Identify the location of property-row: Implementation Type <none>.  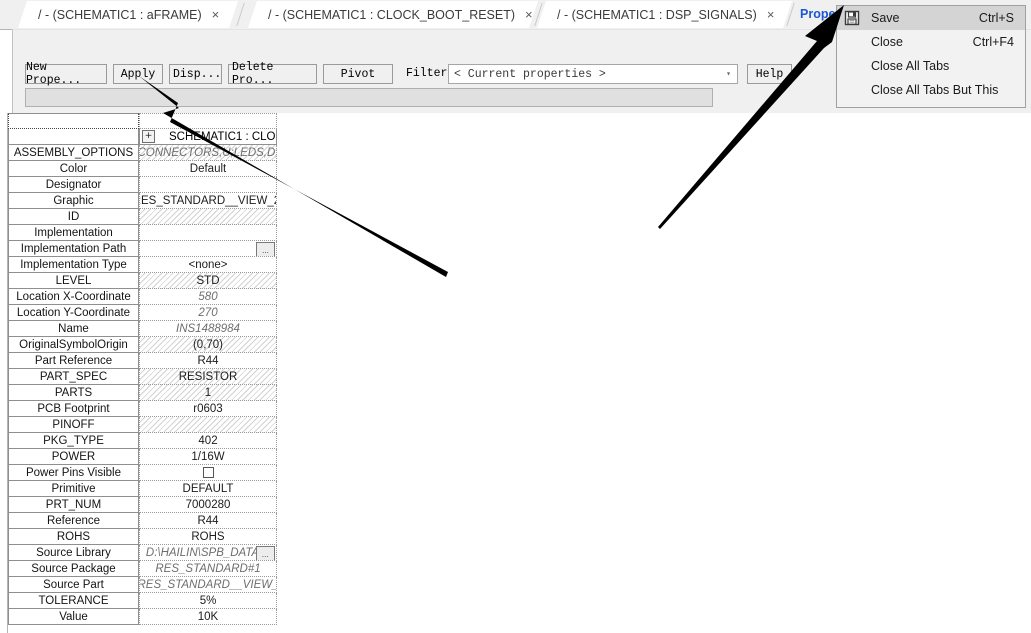
(142, 265).